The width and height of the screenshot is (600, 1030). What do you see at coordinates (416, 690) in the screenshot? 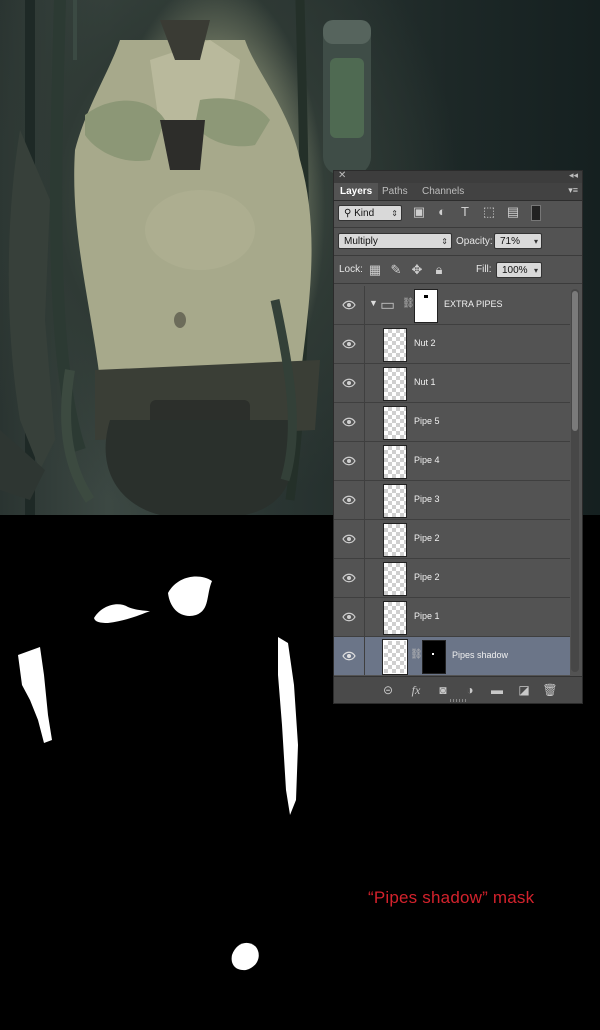
I see `fx-icon: fx` at bounding box center [416, 690].